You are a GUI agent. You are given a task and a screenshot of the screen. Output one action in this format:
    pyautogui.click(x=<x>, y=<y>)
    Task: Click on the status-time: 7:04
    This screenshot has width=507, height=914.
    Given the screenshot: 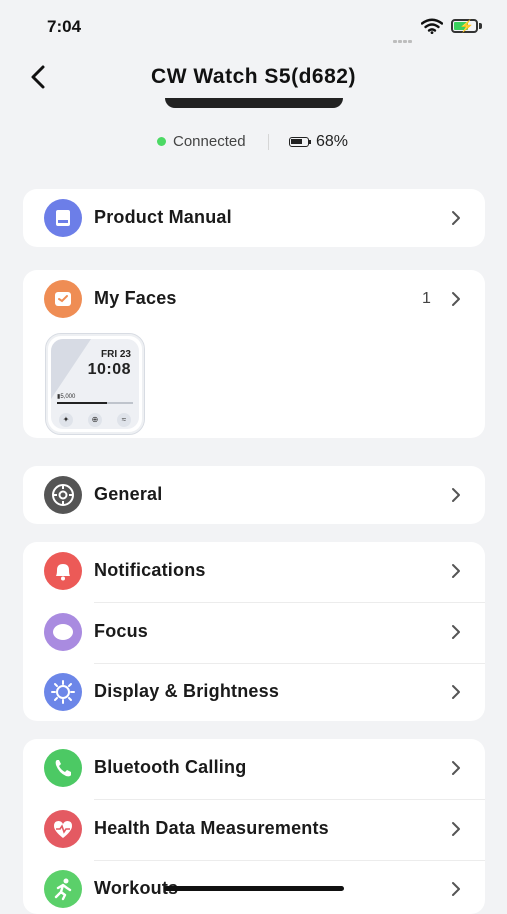 What is the action you would take?
    pyautogui.click(x=64, y=26)
    